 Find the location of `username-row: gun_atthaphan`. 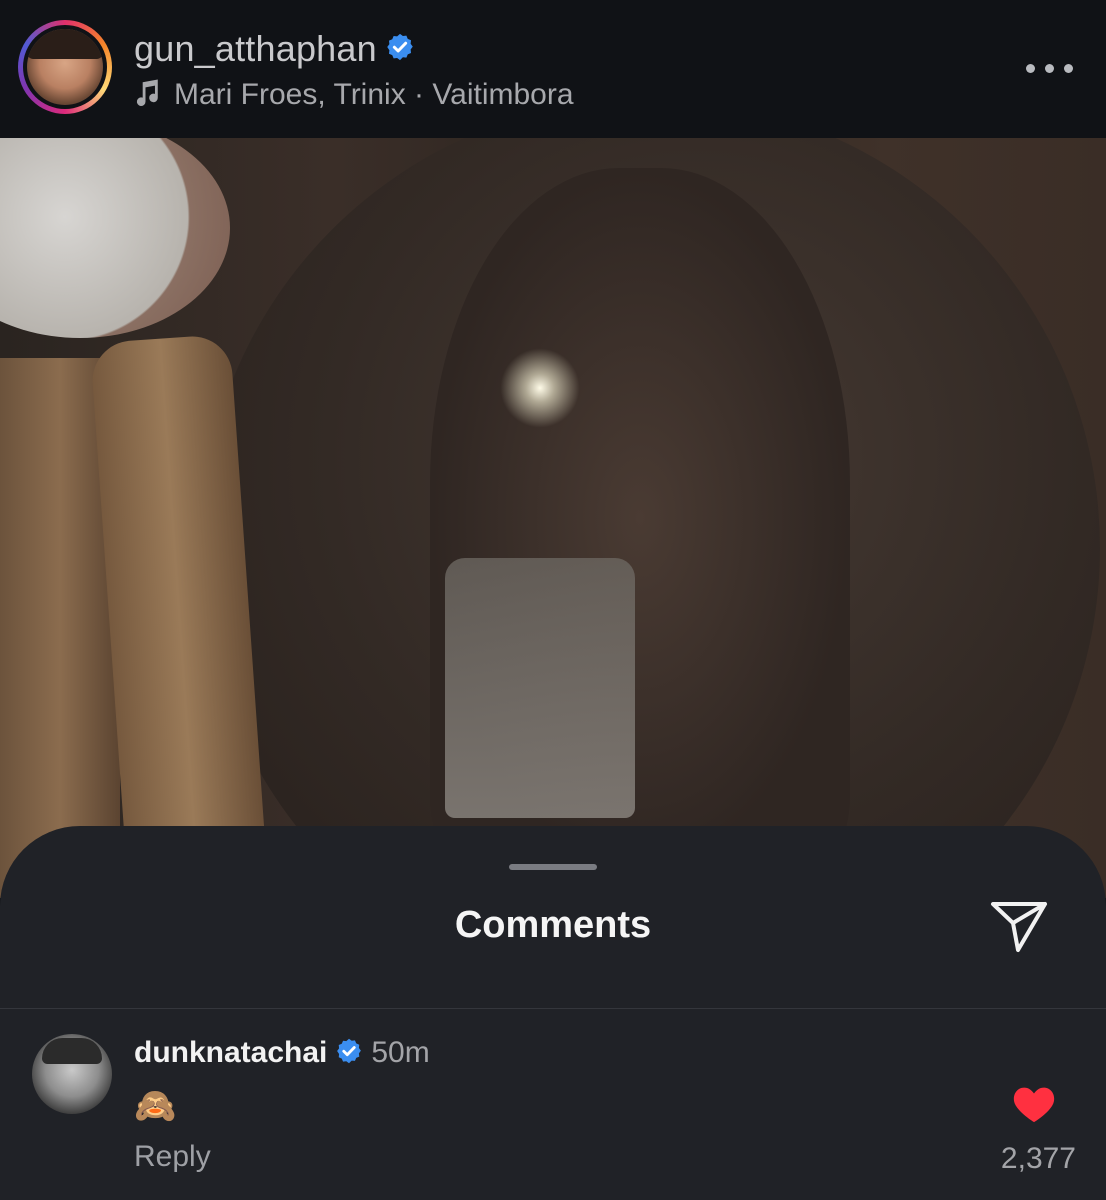

username-row: gun_atthaphan is located at coordinates (274, 49).